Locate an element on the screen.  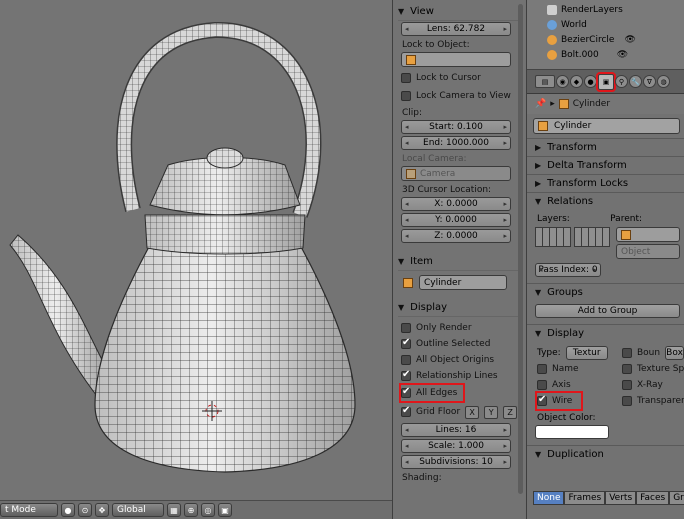
axis-row: Axis is located at coordinates (577, 385).